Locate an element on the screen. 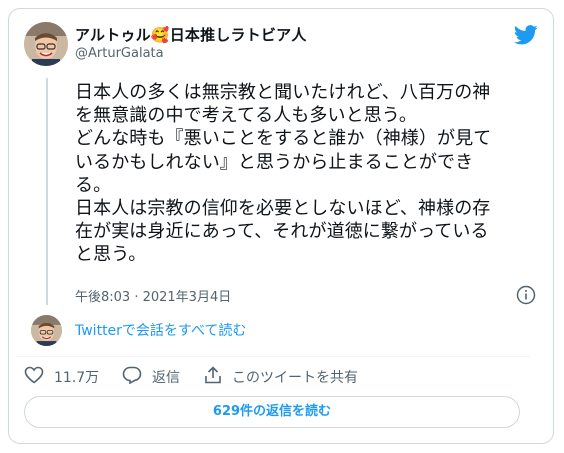 This screenshot has width=564, height=453. author-avatar is located at coordinates (46, 44).